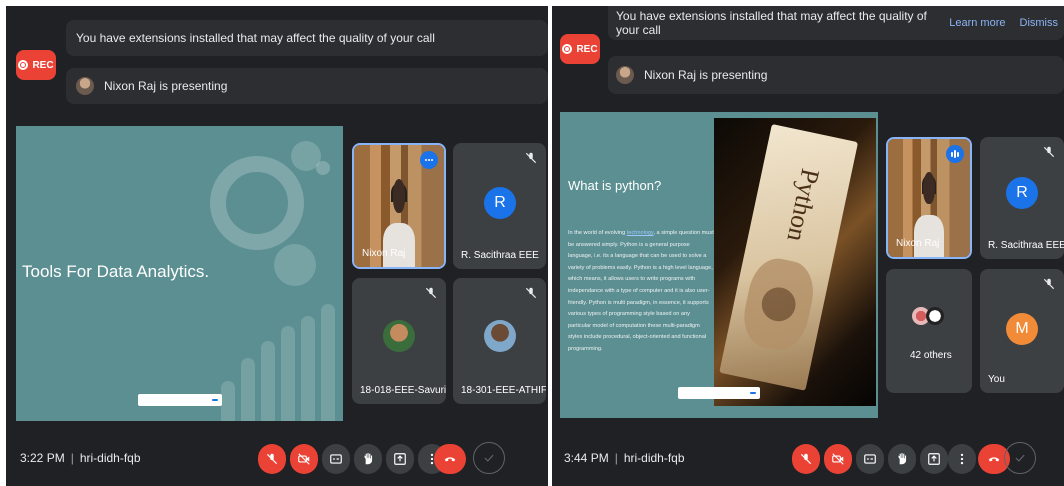  Describe the element at coordinates (580, 49) in the screenshot. I see `rec-indicator: REC` at that location.